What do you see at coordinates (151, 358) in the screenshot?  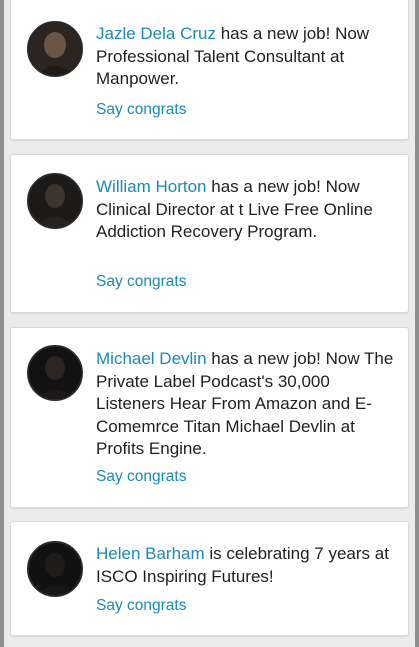 I see `person-name-link: Michael Devlin` at bounding box center [151, 358].